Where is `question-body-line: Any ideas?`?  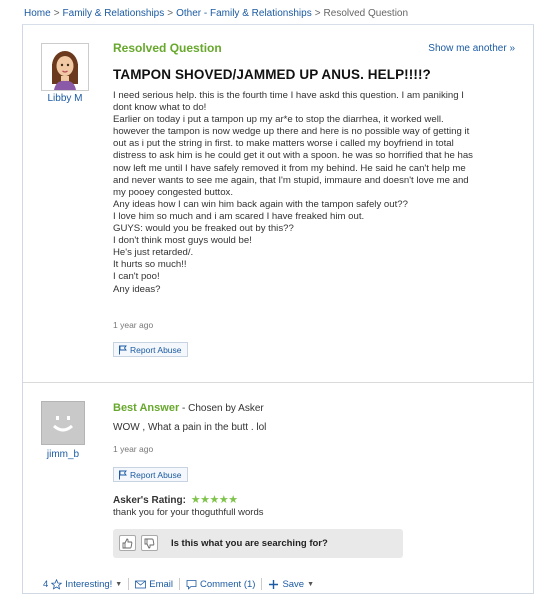
question-body-line: Any ideas? is located at coordinates (137, 289).